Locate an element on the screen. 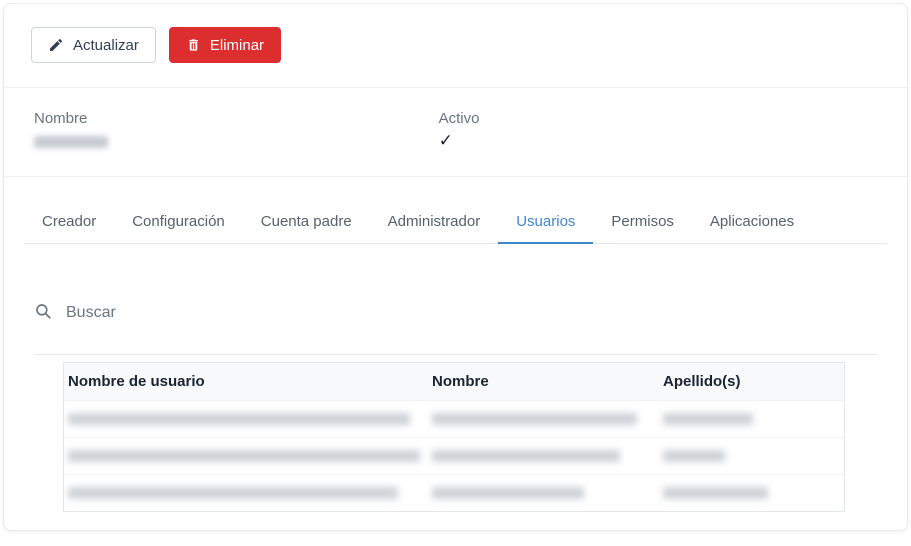 The width and height of the screenshot is (911, 546). column-header-nombre: Nombre is located at coordinates (543, 382).